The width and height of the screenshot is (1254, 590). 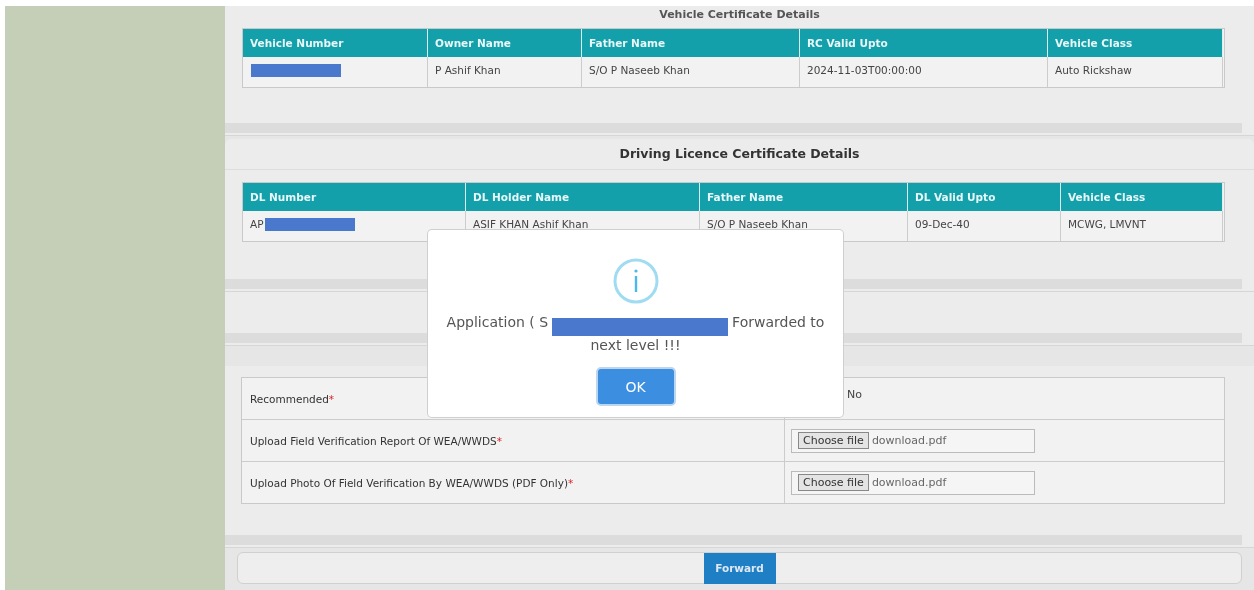 What do you see at coordinates (1093, 70) in the screenshot?
I see `table-cell-text: Auto Rickshaw` at bounding box center [1093, 70].